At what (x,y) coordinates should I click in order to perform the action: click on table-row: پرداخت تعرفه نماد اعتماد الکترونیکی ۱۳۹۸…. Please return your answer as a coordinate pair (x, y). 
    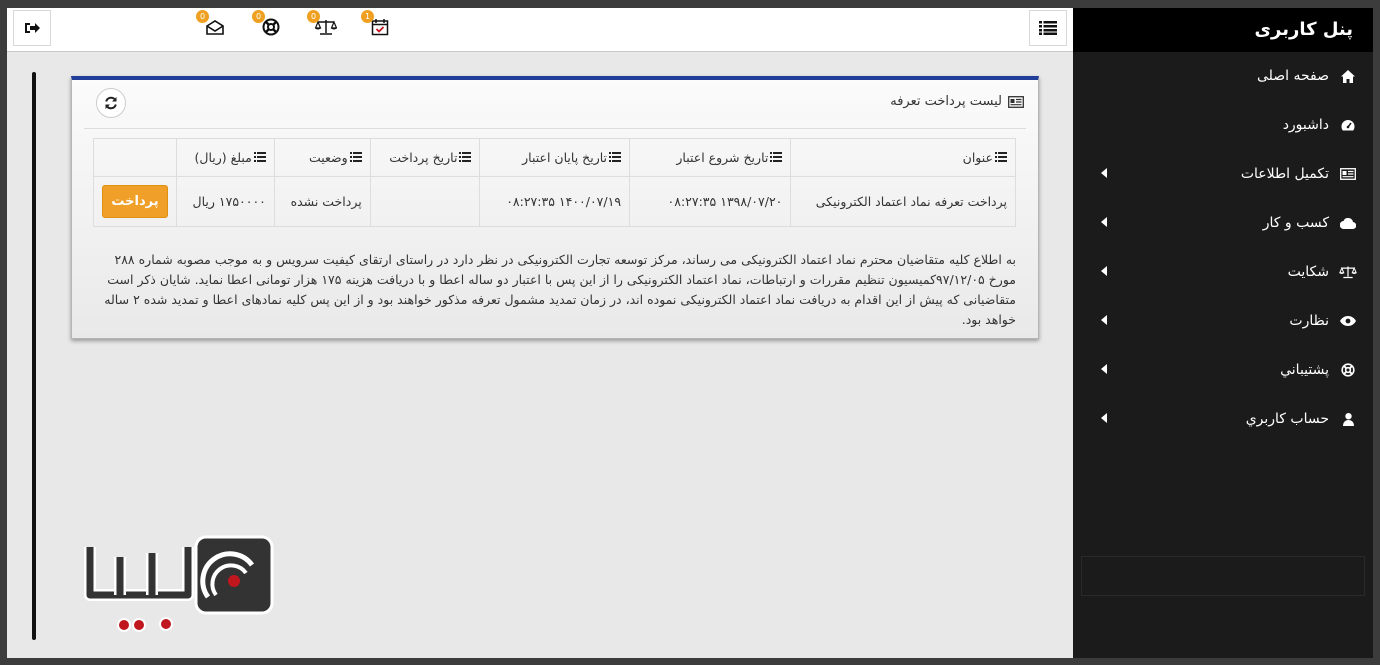
    Looking at the image, I should click on (554, 201).